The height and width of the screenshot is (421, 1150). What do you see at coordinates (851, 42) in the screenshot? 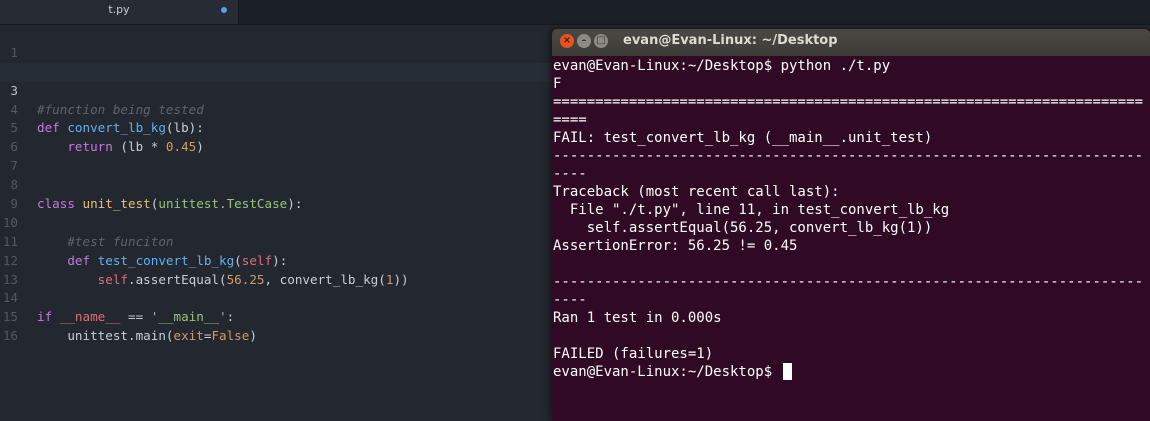
I see `terminal-titlebar: × – □ evan@Evan-Linux: ~/Desktop` at bounding box center [851, 42].